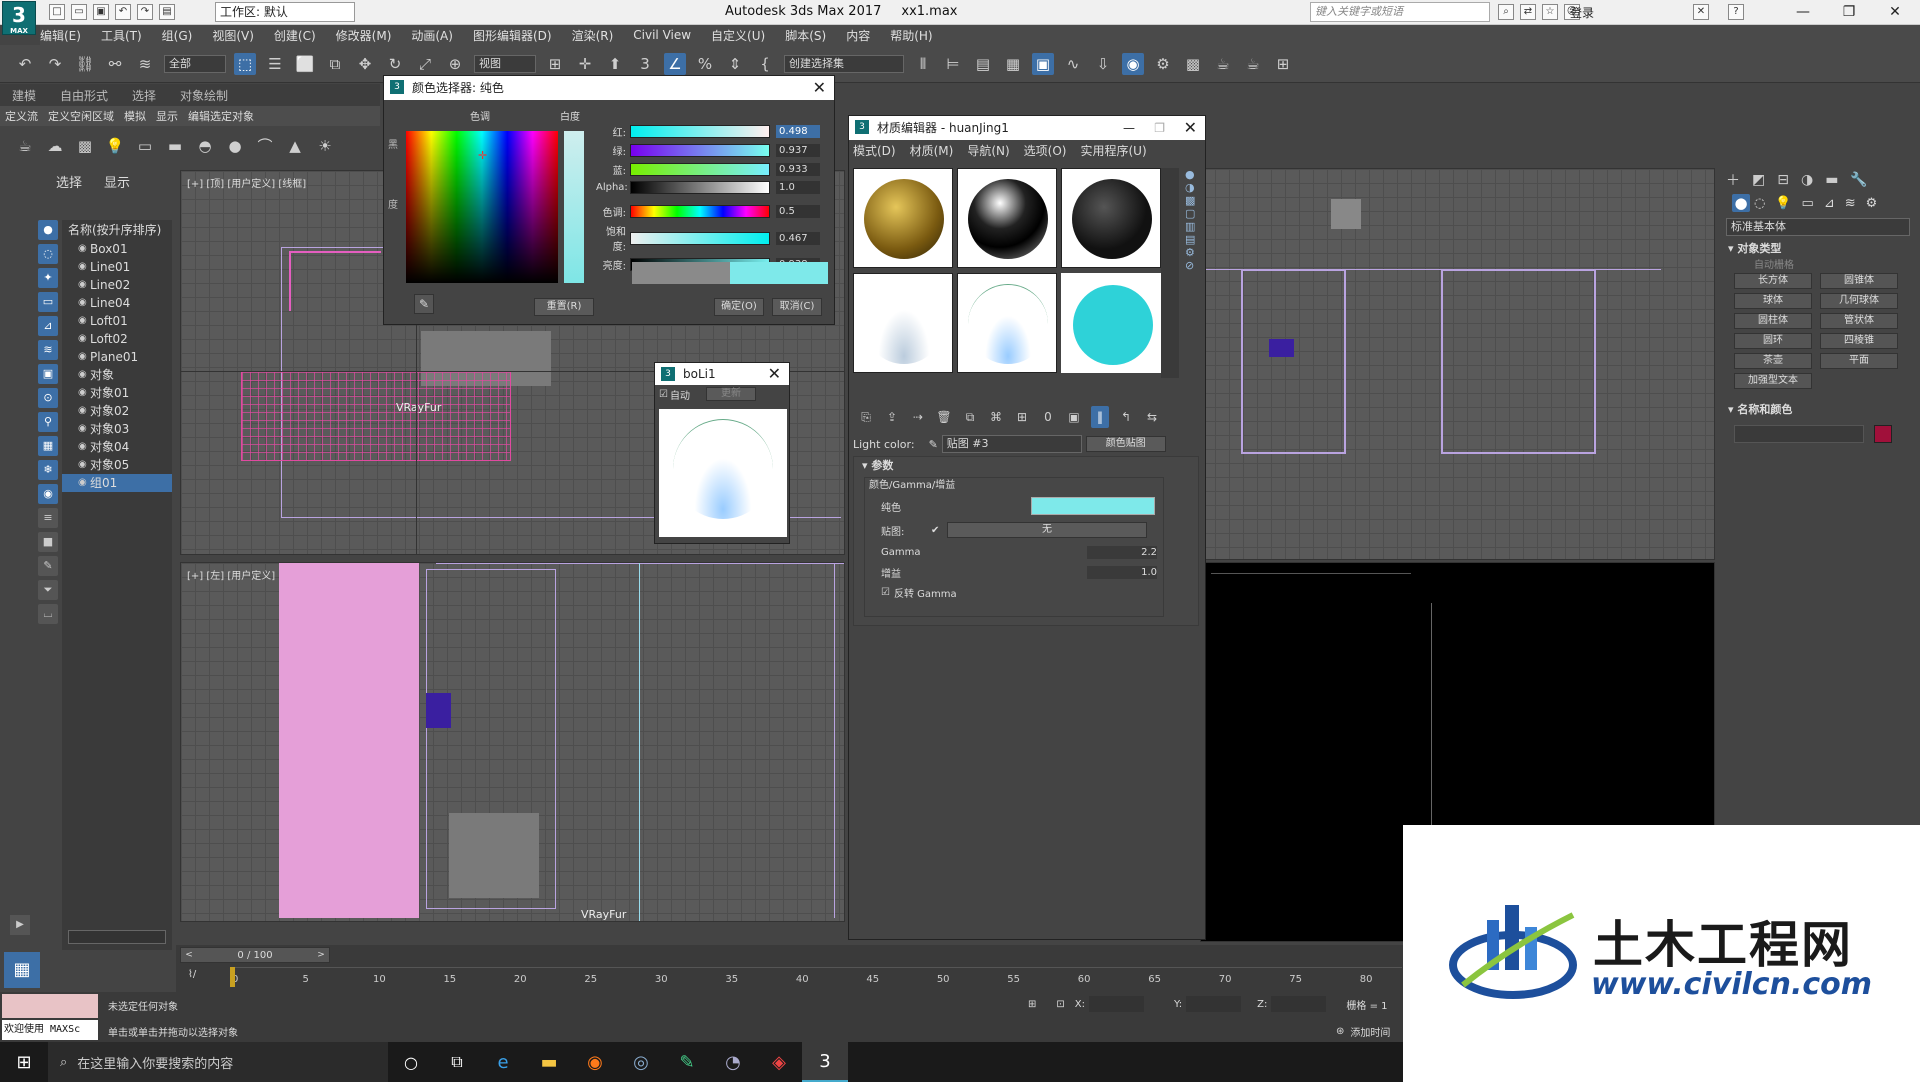  Describe the element at coordinates (245, 63) in the screenshot. I see `select-object-icon: ⬚` at that location.